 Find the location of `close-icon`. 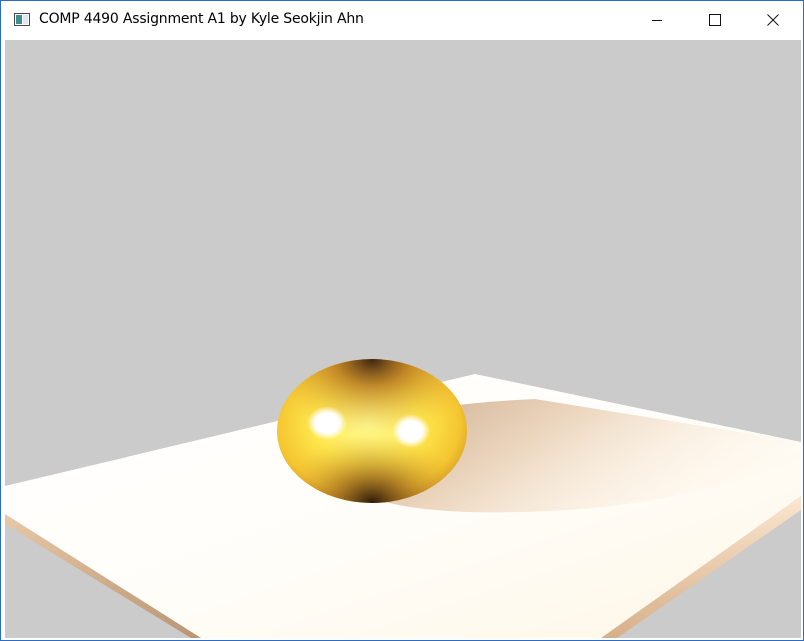

close-icon is located at coordinates (773, 20).